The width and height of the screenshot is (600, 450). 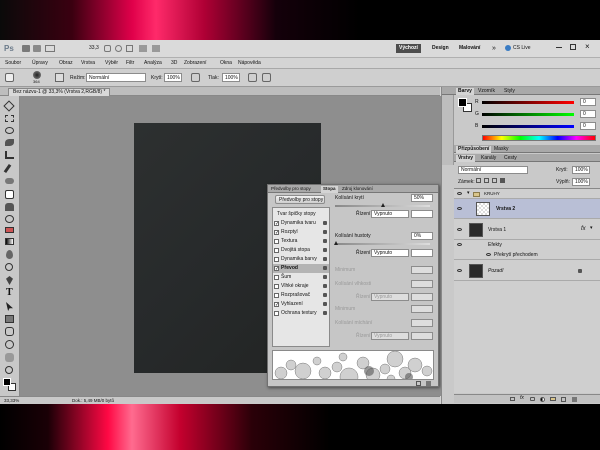 What do you see at coordinates (428, 383) in the screenshot?
I see `delete-brush-icon` at bounding box center [428, 383].